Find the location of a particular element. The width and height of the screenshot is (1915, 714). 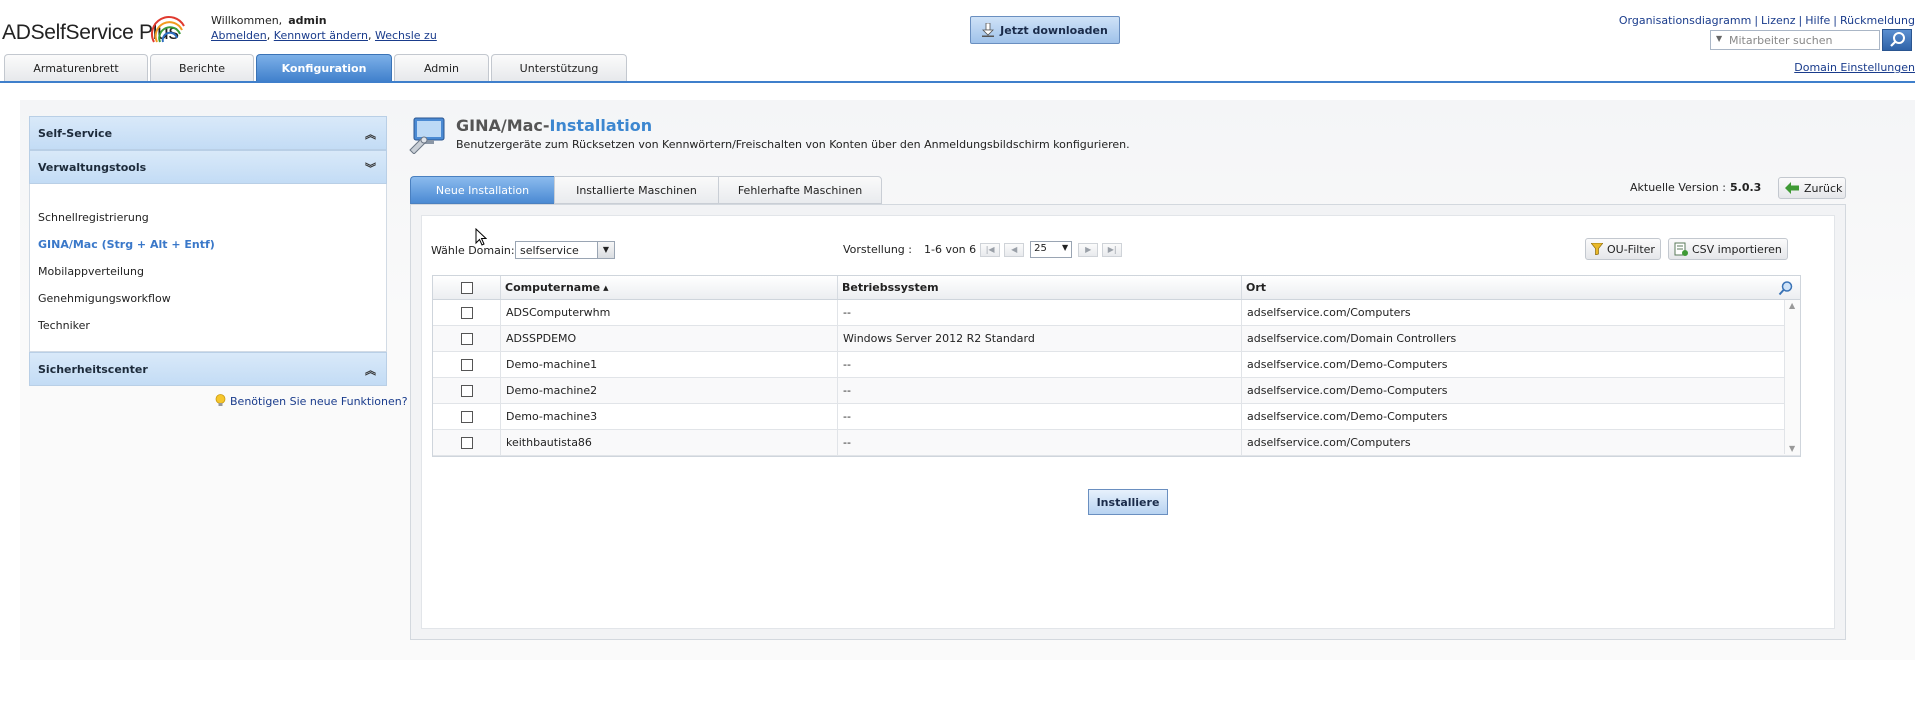

back-label: Zurück is located at coordinates (1823, 188).